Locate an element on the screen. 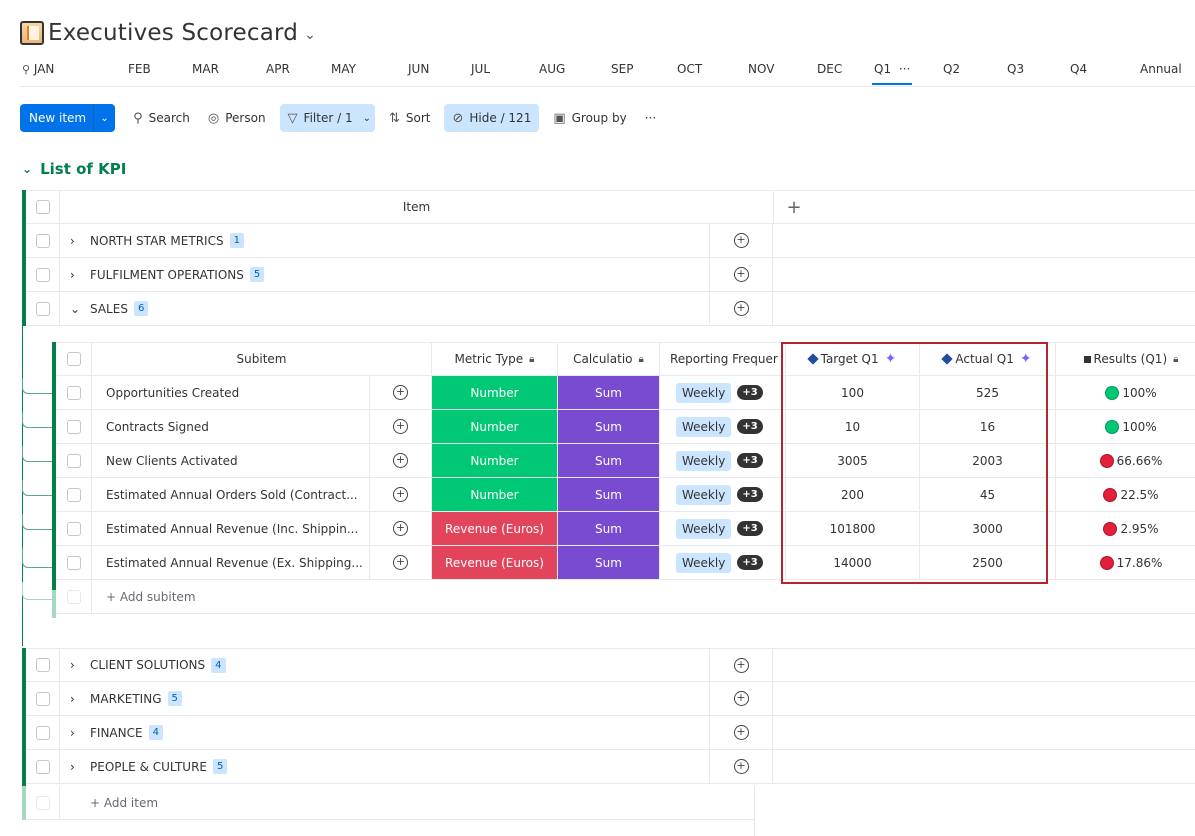 The image size is (1195, 836). tab-jul: JUL is located at coordinates (480, 69).